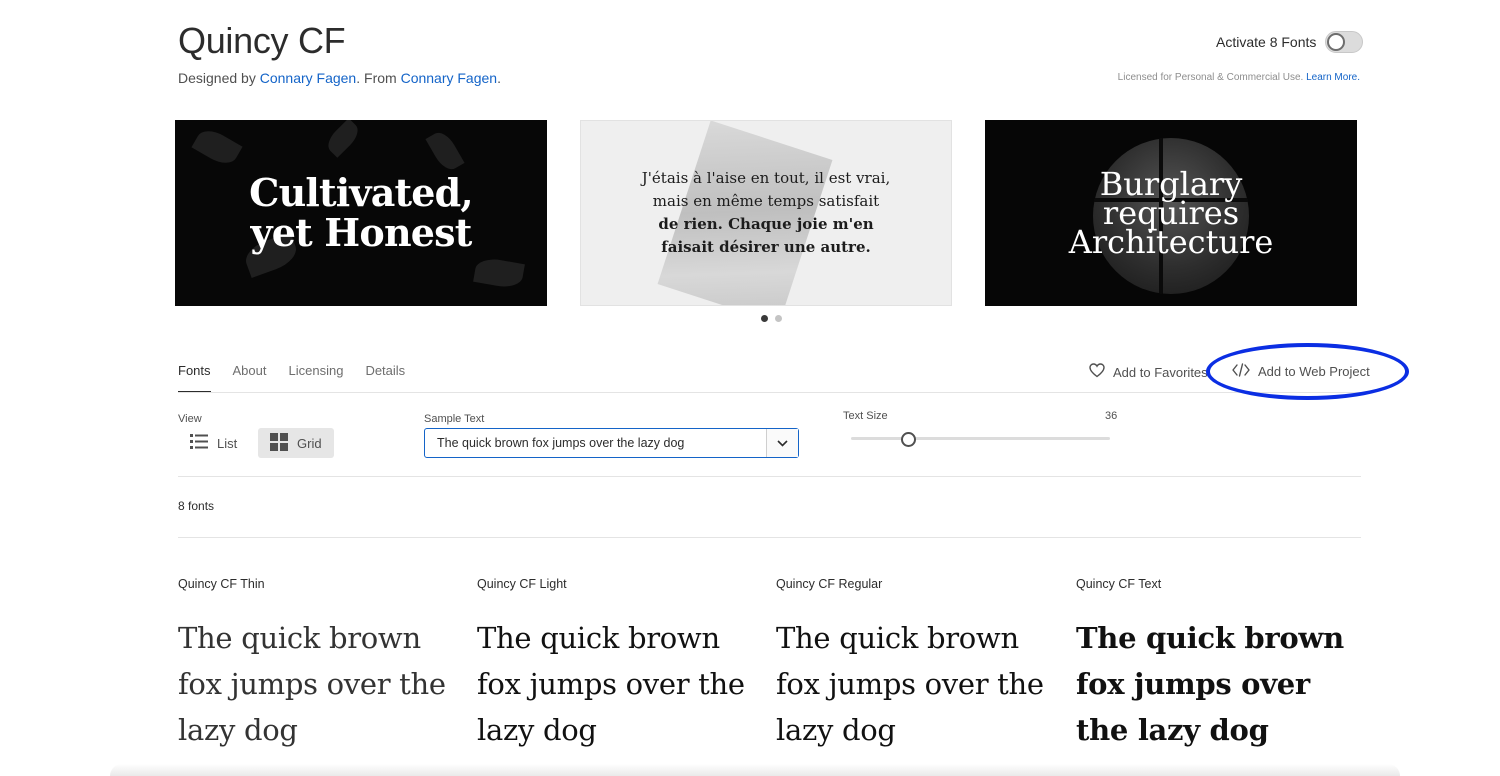  I want to click on text-size-slider-handle, so click(908, 439).